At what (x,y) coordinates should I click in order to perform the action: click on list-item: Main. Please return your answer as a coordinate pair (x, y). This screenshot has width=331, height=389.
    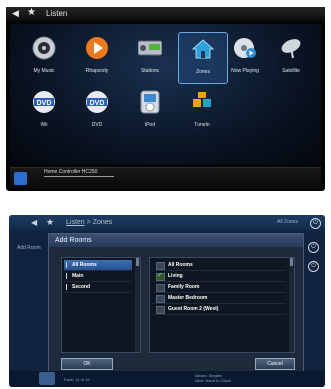
    Looking at the image, I should click on (98, 276).